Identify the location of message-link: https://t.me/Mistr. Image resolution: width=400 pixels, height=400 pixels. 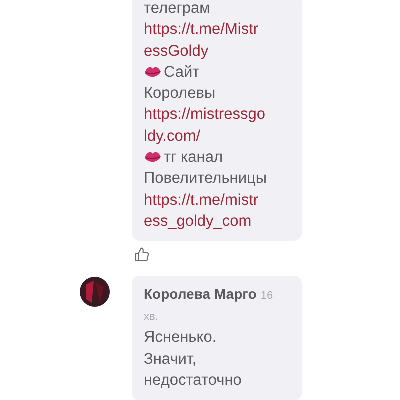
(217, 30).